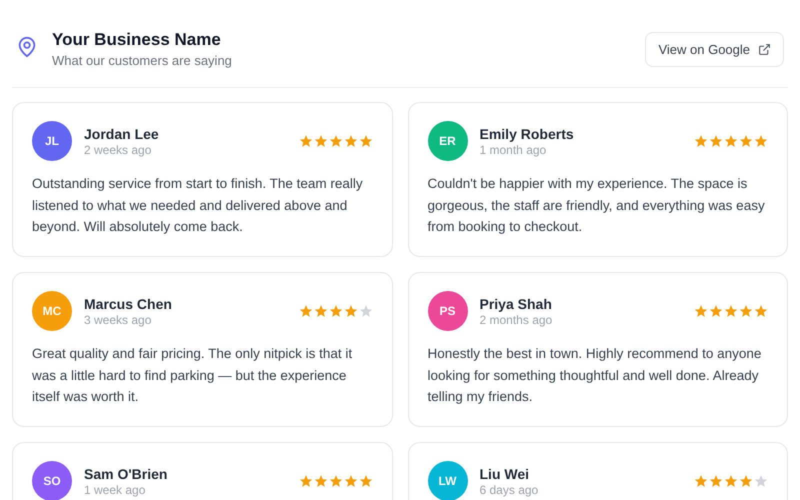 The image size is (800, 500). Describe the element at coordinates (122, 134) in the screenshot. I see `reviewer-name: Jordan Lee` at that location.